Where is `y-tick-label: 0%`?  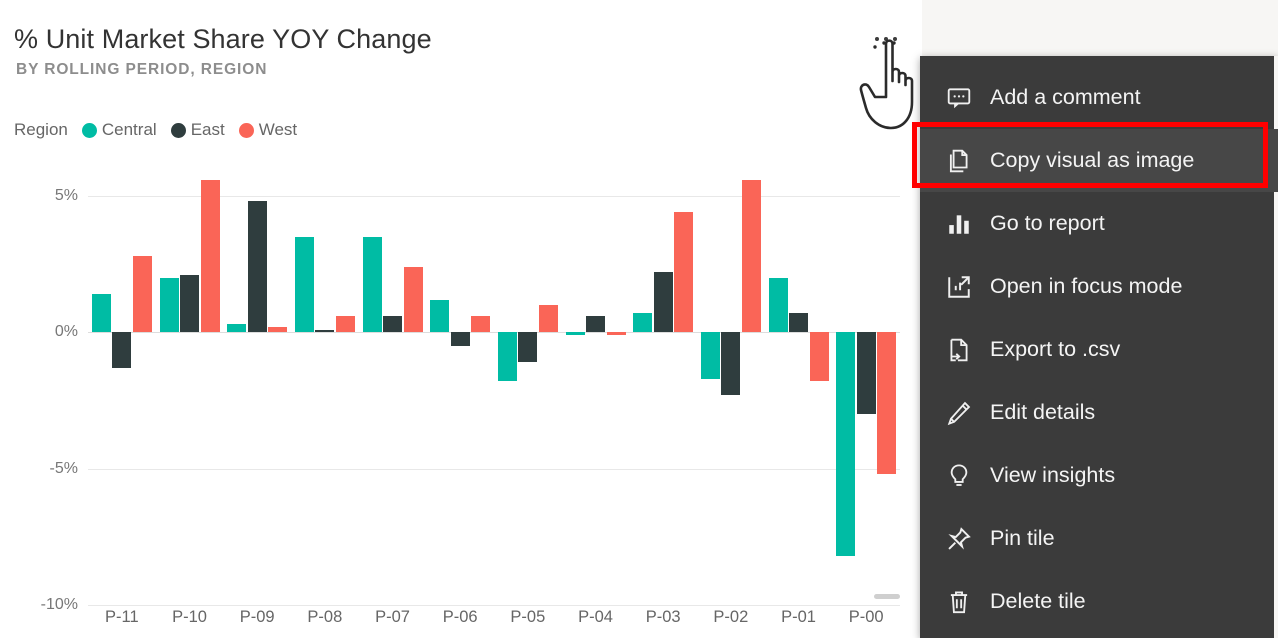 y-tick-label: 0% is located at coordinates (66, 332).